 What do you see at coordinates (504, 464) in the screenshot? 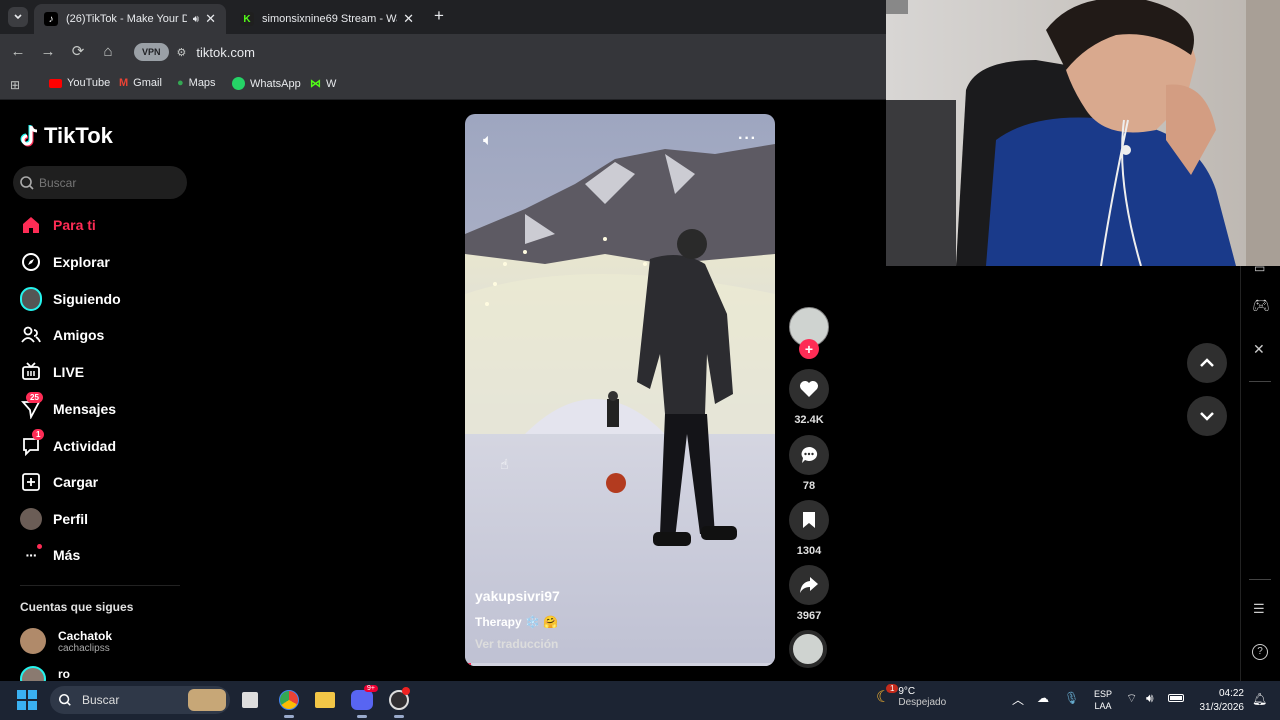
I see `mouse-cursor-icon: ☝︎` at bounding box center [504, 464].